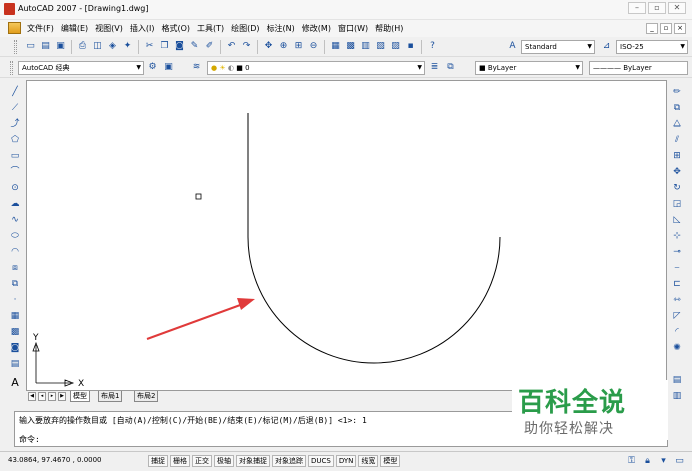 This screenshot has height=471, width=692. What do you see at coordinates (15, 284) in the screenshot?
I see `make-block-icon: ⧉` at bounding box center [15, 284].